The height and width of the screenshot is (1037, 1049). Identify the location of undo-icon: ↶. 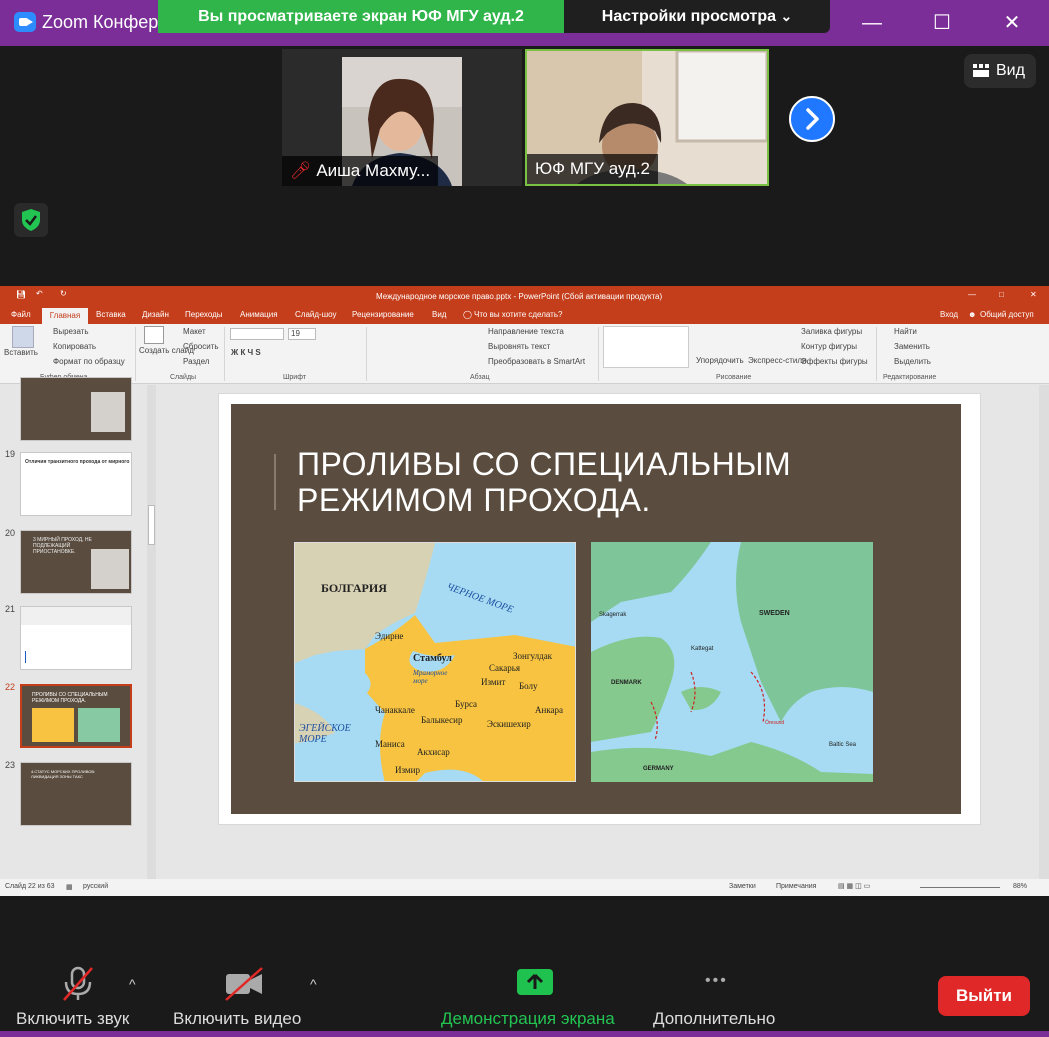
(39, 293).